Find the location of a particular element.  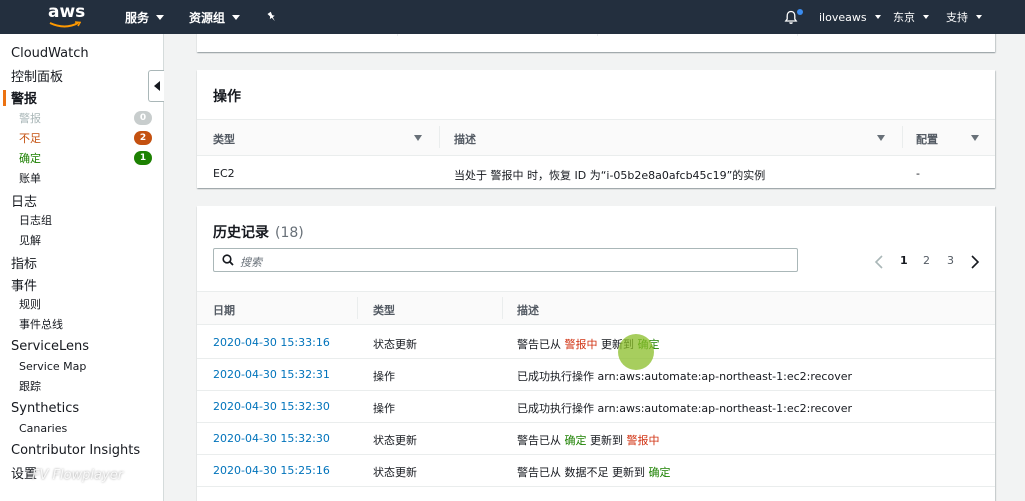

history-date-link: 2020-04-30 15:25:16 is located at coordinates (271, 470).